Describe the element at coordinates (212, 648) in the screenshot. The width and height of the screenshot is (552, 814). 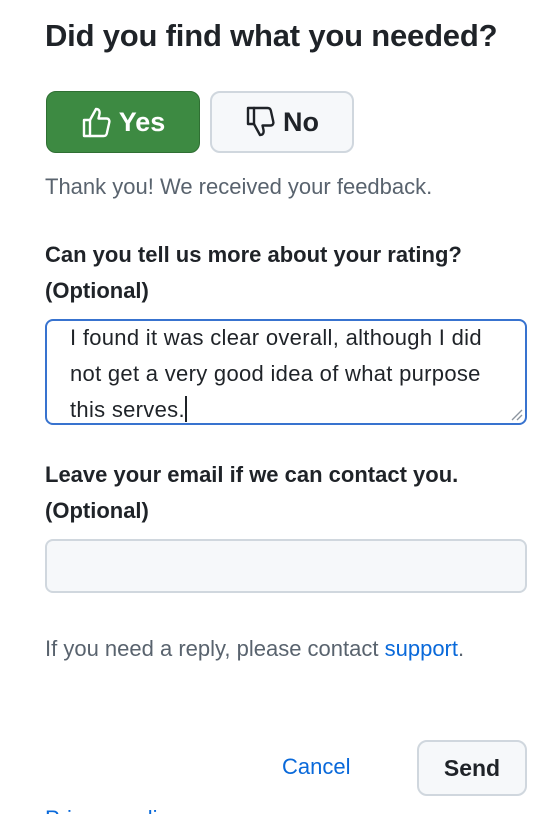
I see `reply-note-text: If you need a reply, please contact` at that location.